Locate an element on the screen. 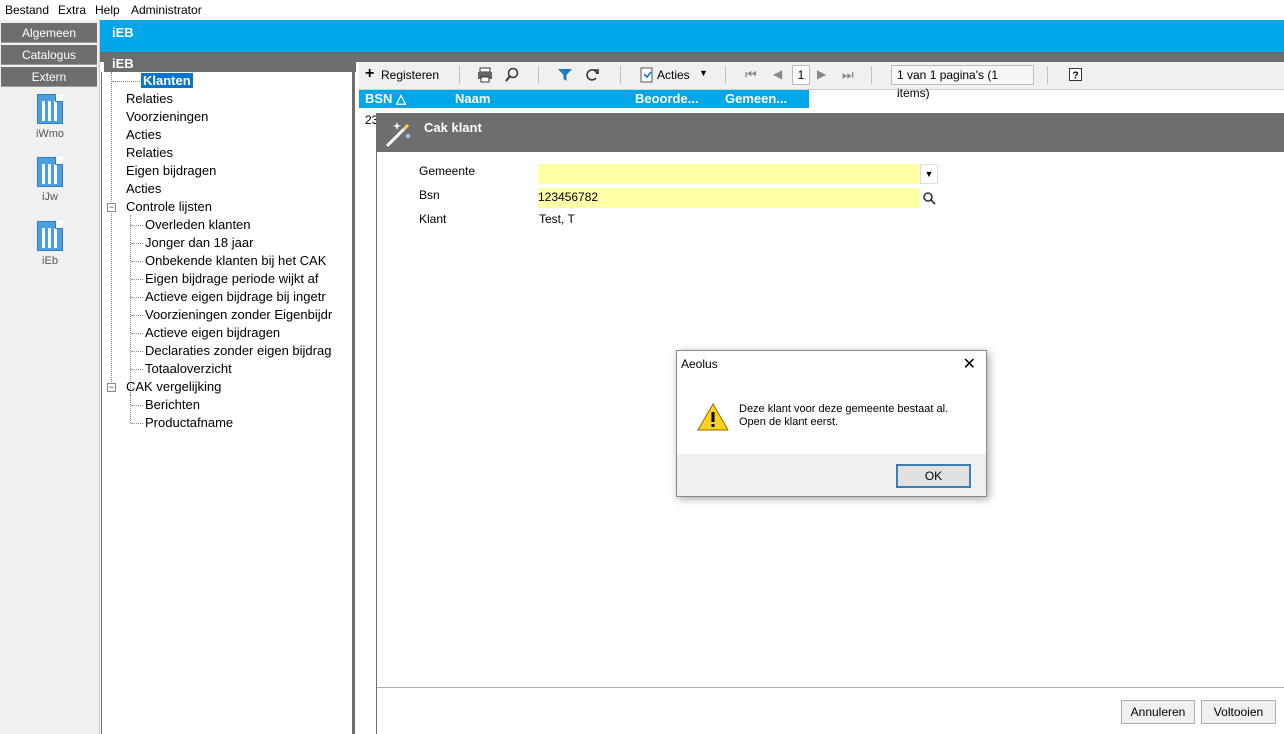  warning-icon is located at coordinates (713, 416).